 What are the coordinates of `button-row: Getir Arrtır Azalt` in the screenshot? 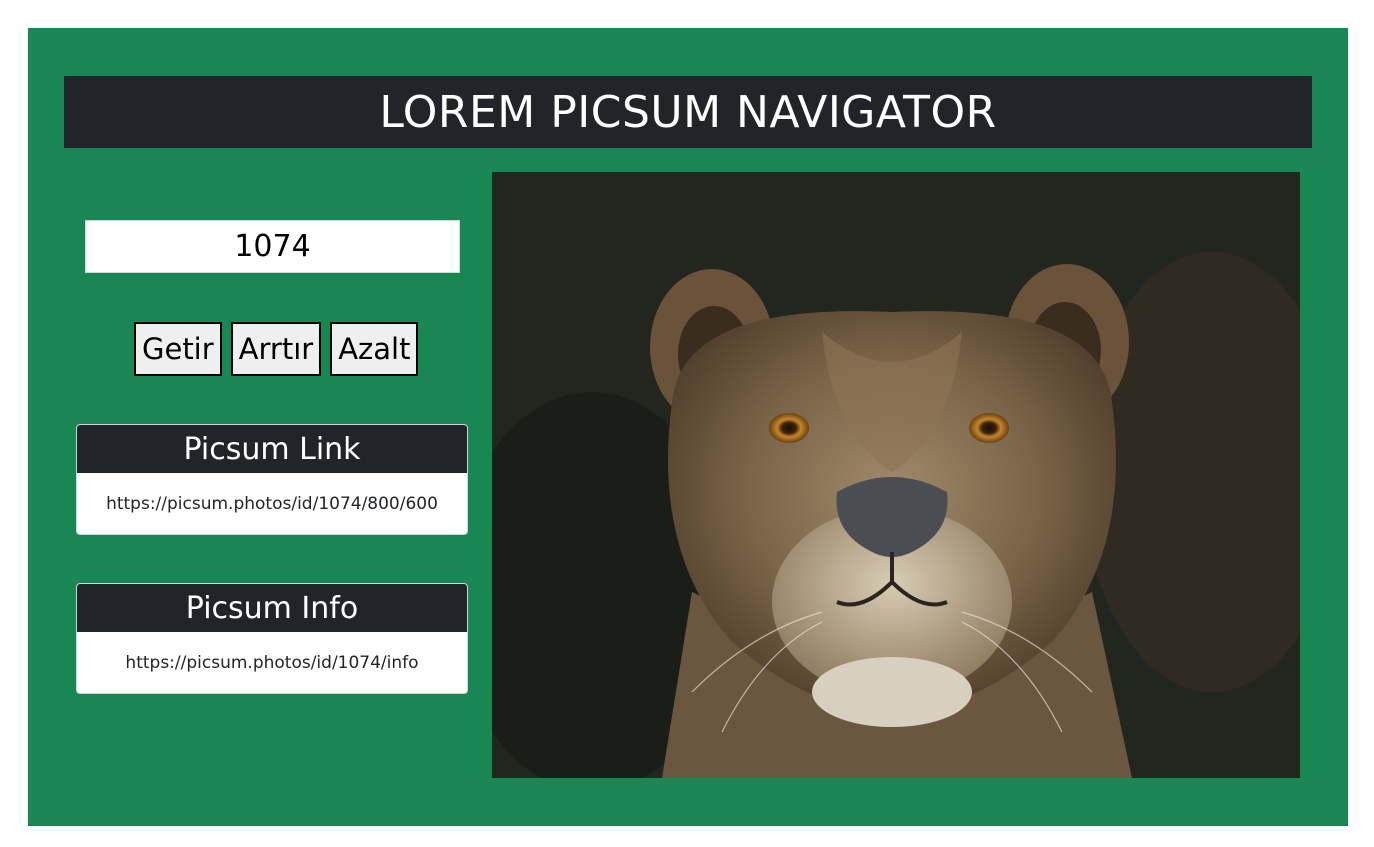 It's located at (276, 349).